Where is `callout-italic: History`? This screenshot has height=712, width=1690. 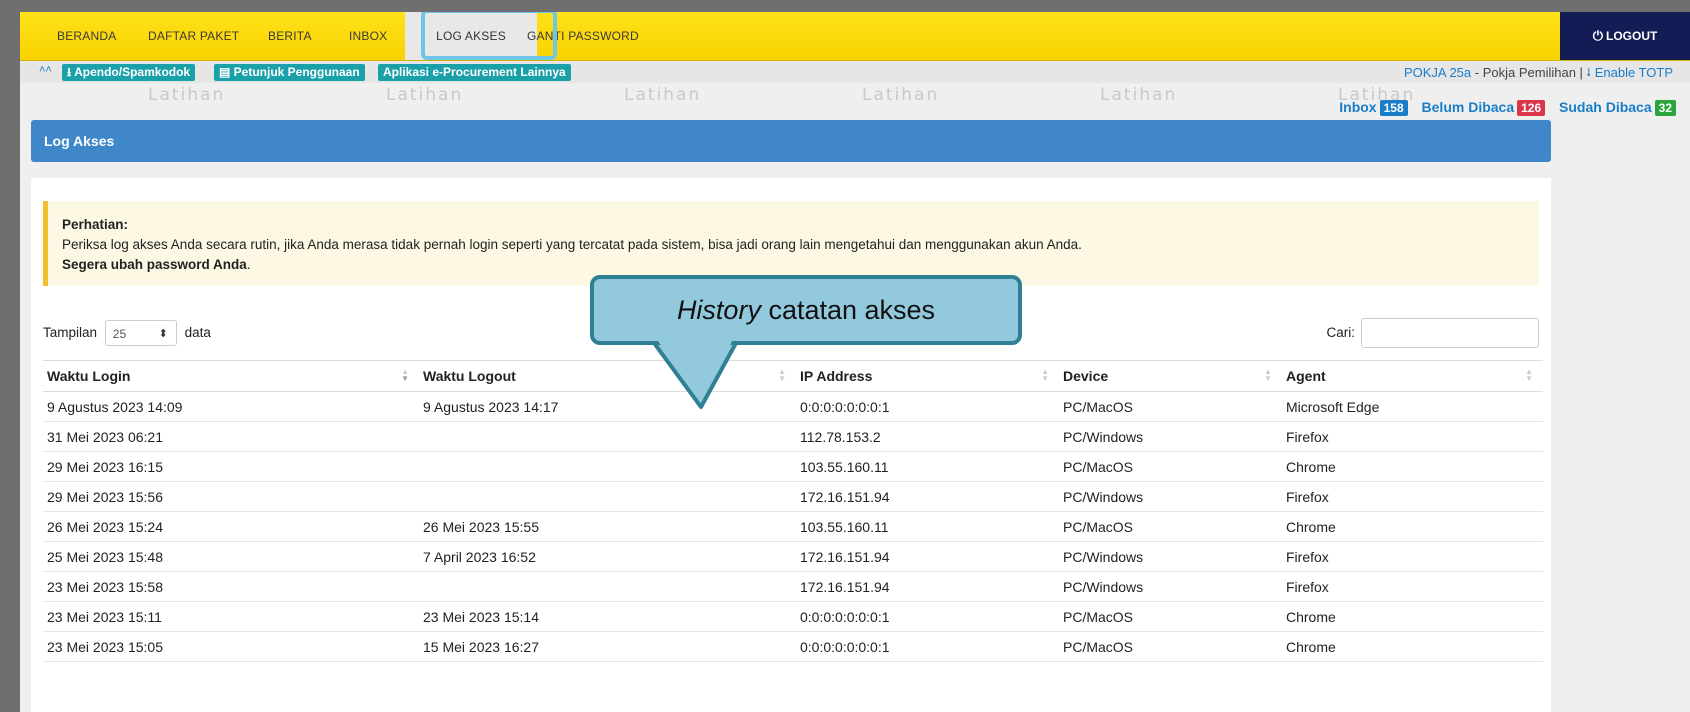
callout-italic: History is located at coordinates (718, 310).